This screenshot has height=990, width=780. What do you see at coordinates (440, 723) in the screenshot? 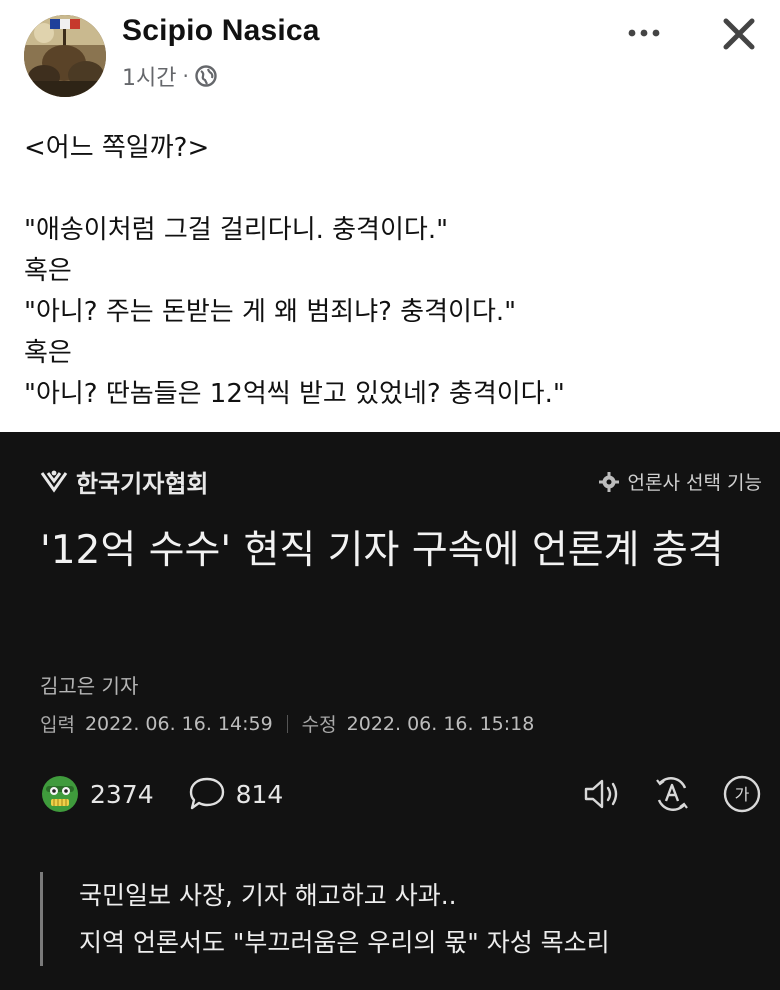
I see `edit-date: 2022. 06. 16. 15:18` at bounding box center [440, 723].